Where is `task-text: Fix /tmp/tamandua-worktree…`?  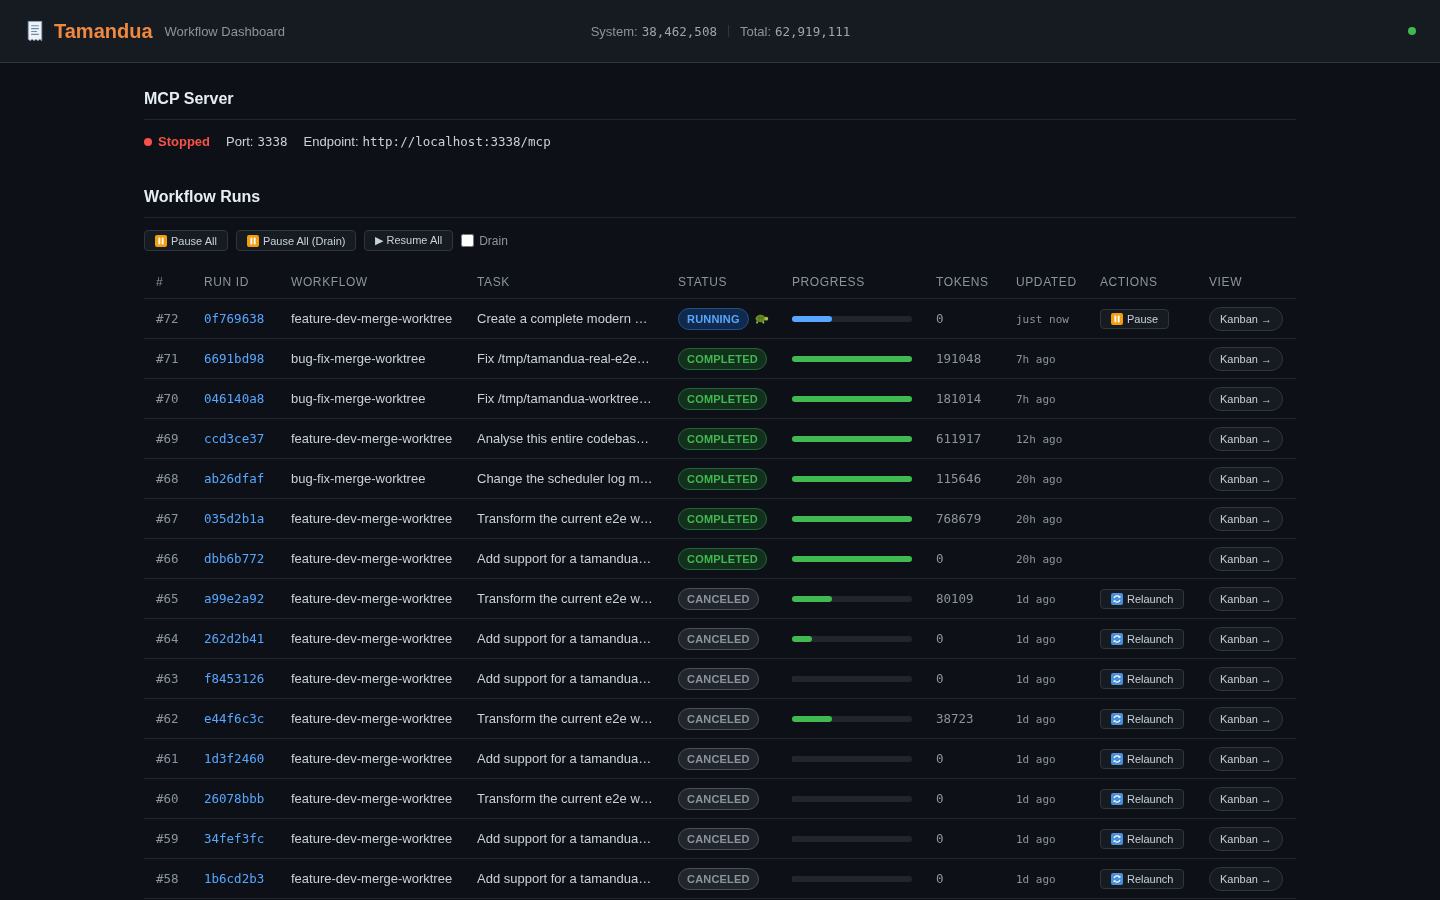 task-text: Fix /tmp/tamandua-worktree… is located at coordinates (564, 398).